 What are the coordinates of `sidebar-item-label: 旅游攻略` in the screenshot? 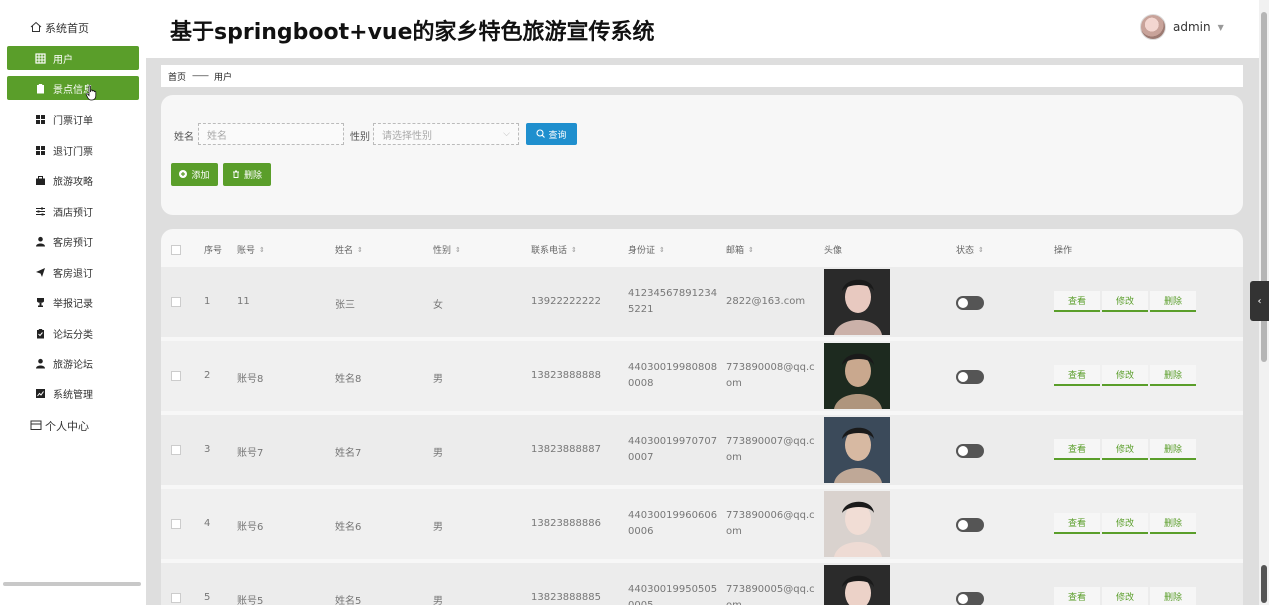 It's located at (73, 182).